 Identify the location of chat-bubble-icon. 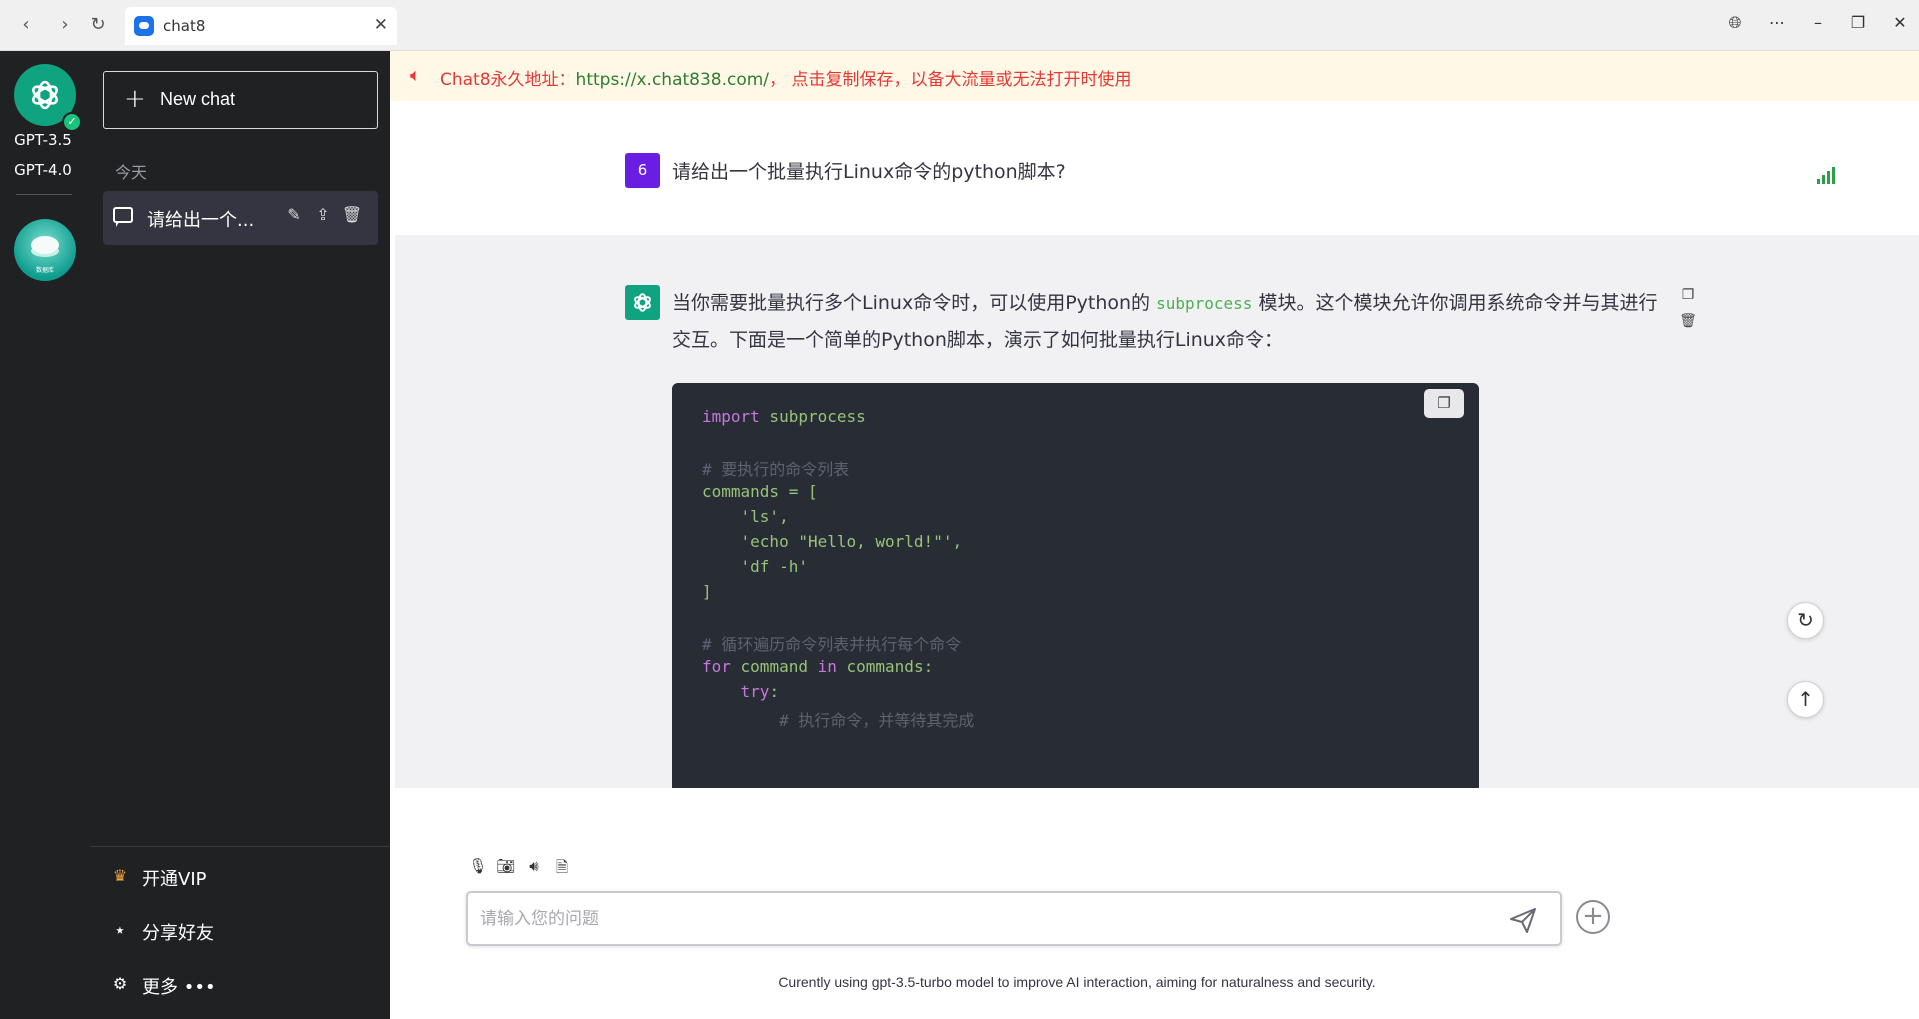
(123, 217).